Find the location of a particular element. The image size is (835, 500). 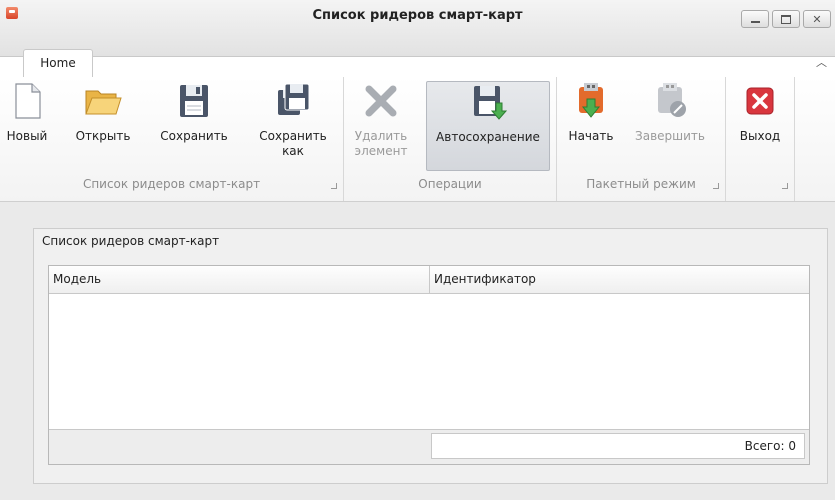

group-batch-mode: Начать Завершить Пакетный режим is located at coordinates (641, 139).